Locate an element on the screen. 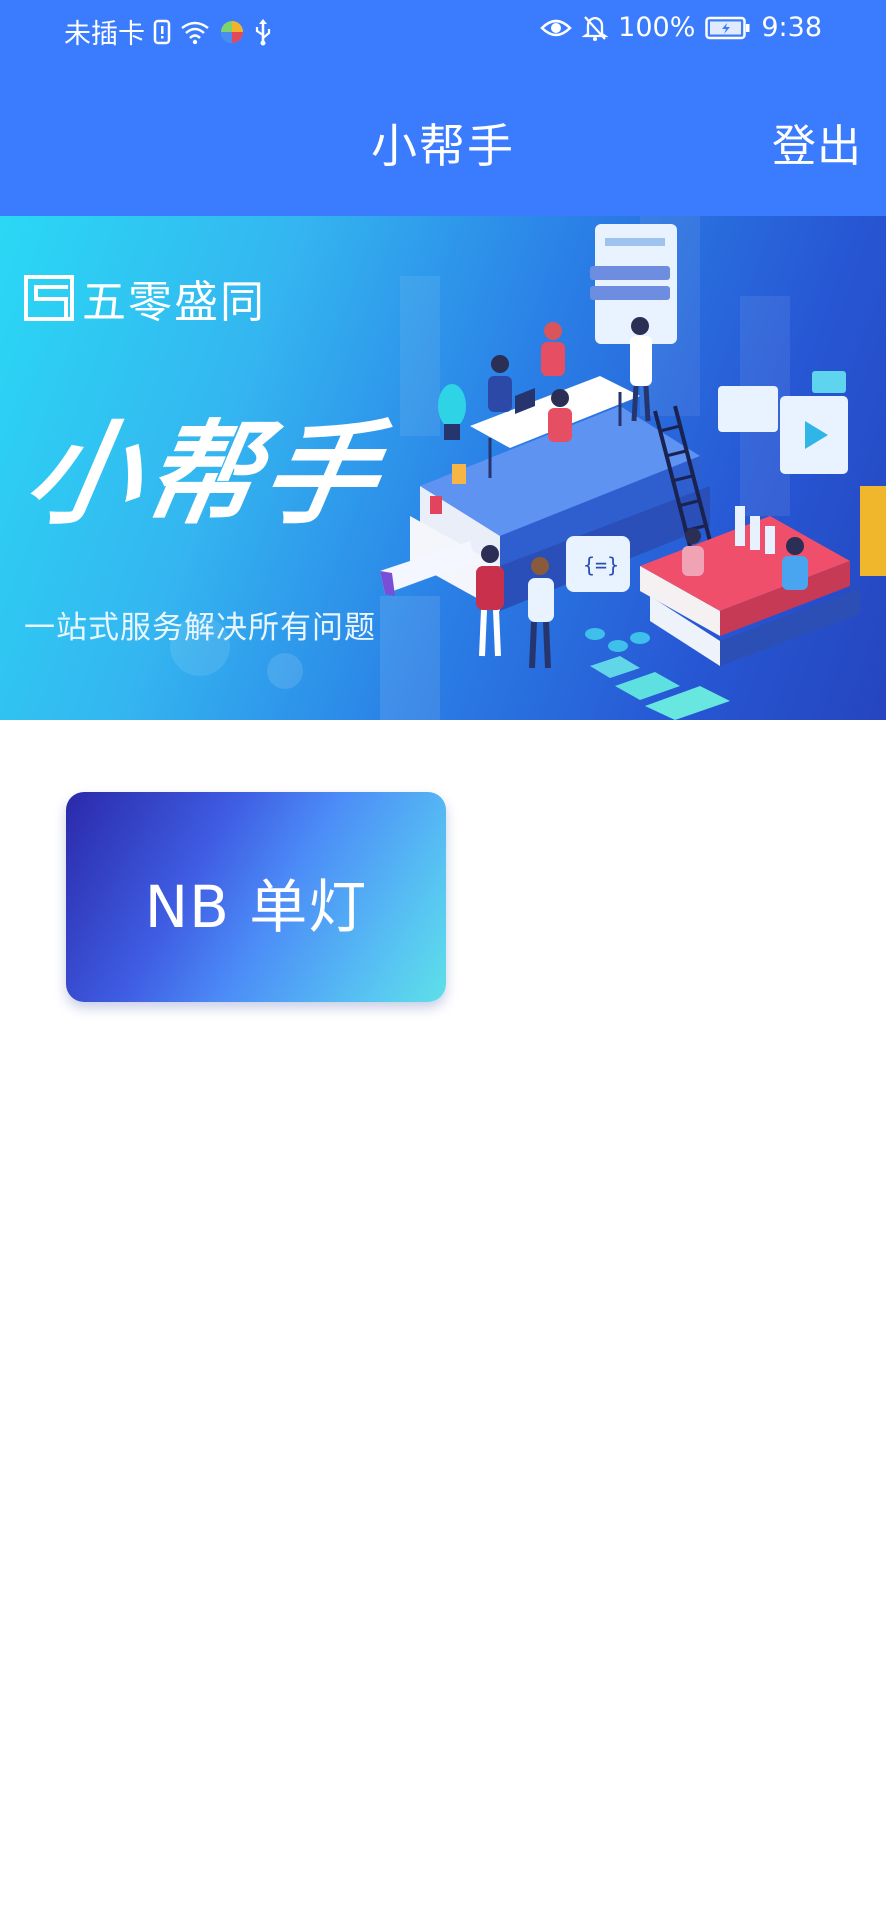 This screenshot has height=1920, width=886. title-bar: 小帮手 登出 is located at coordinates (443, 141).